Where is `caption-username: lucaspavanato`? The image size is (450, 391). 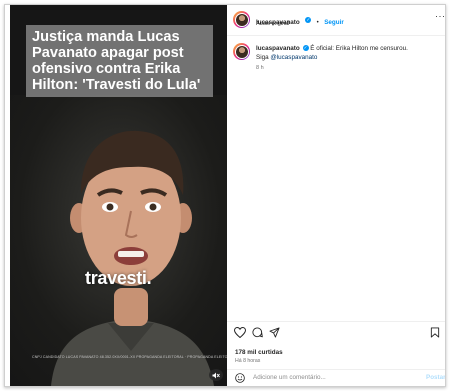
caption-username: lucaspavanato is located at coordinates (278, 48).